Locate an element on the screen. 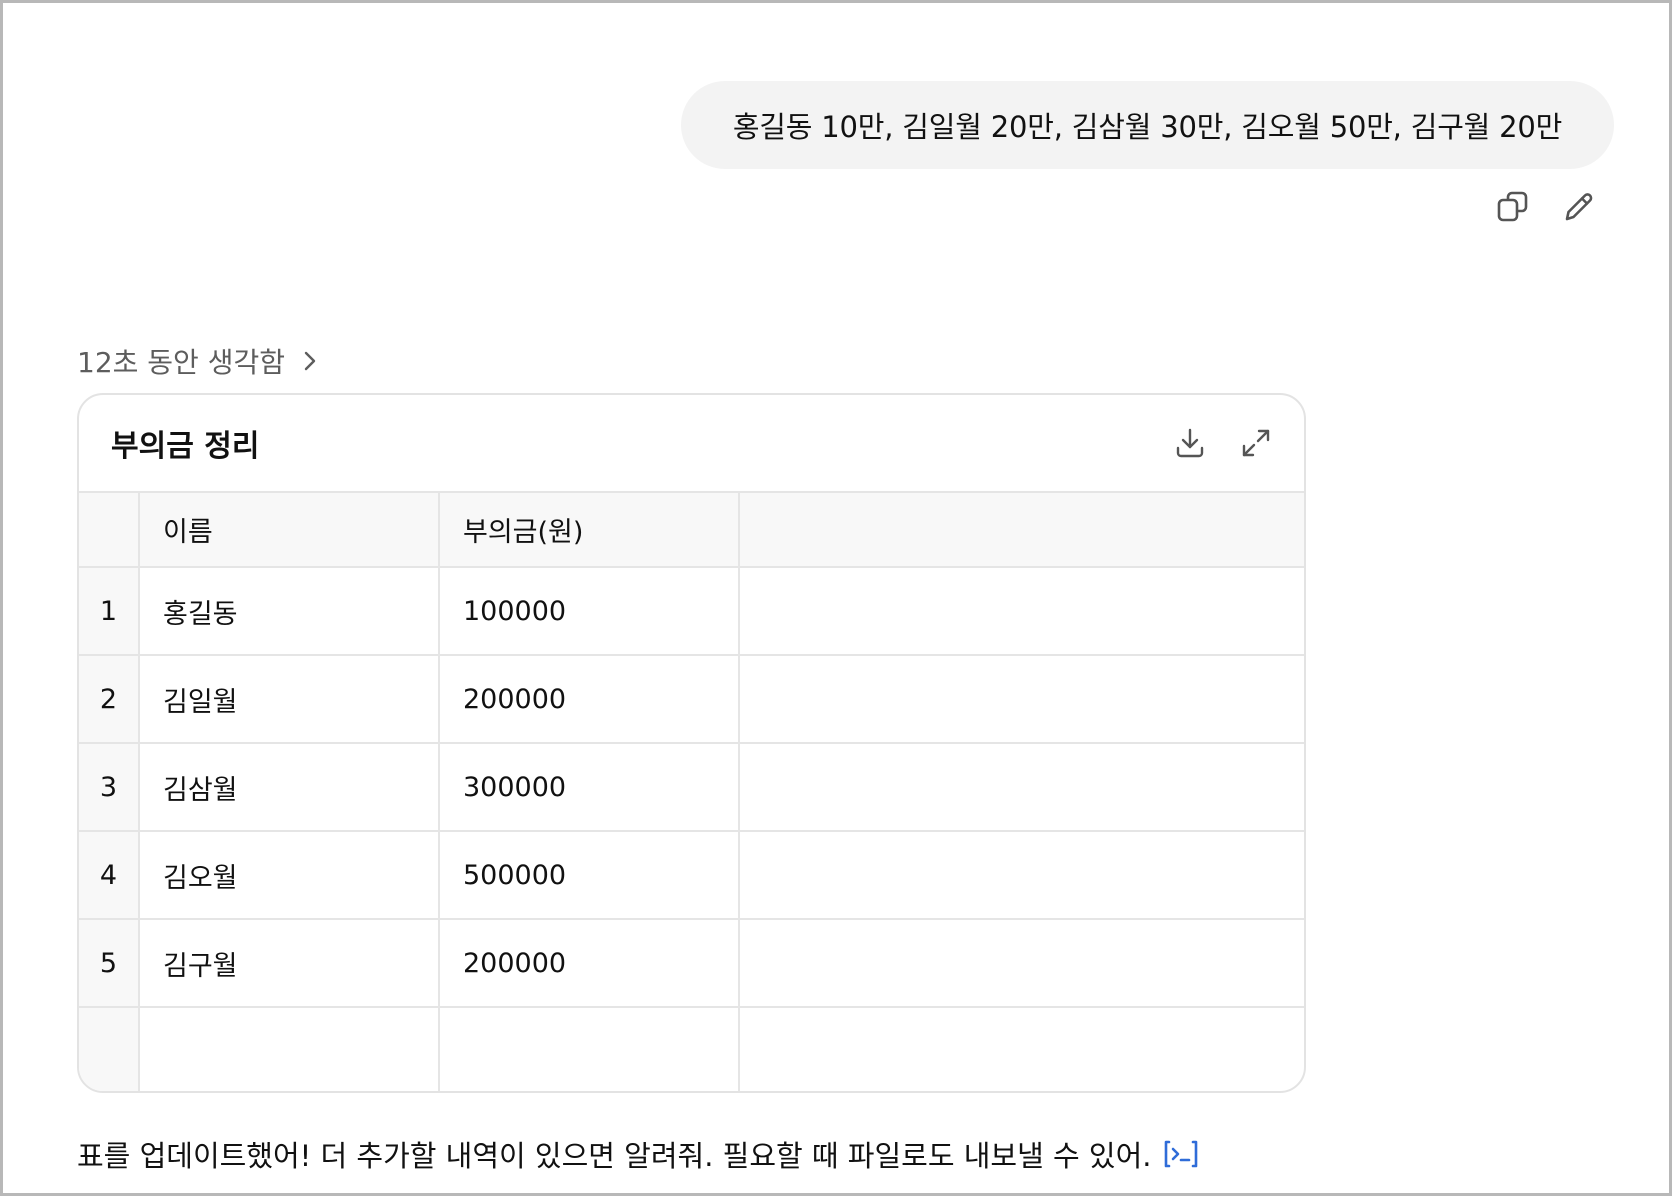 The image size is (1672, 1196). download-button is located at coordinates (1190, 443).